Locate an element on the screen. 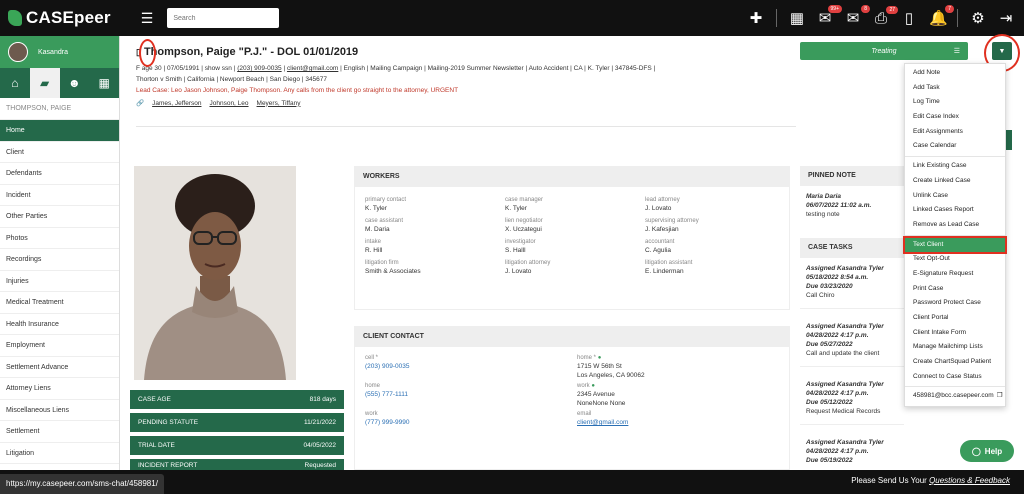  sidebar-item-recordings: Recordings is located at coordinates (59, 260).